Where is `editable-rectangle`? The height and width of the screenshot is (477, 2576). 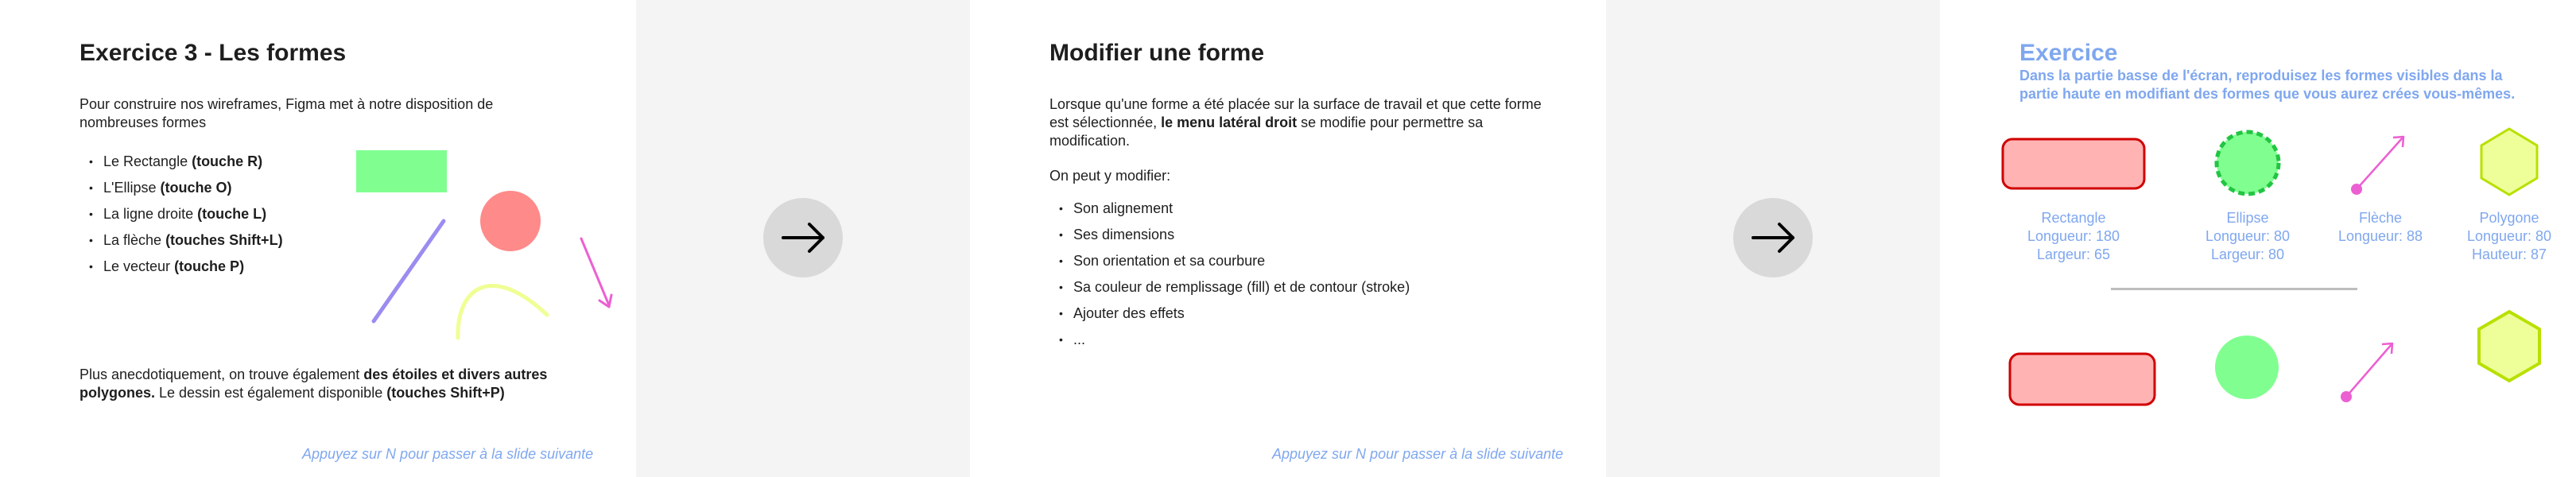
editable-rectangle is located at coordinates (2082, 379).